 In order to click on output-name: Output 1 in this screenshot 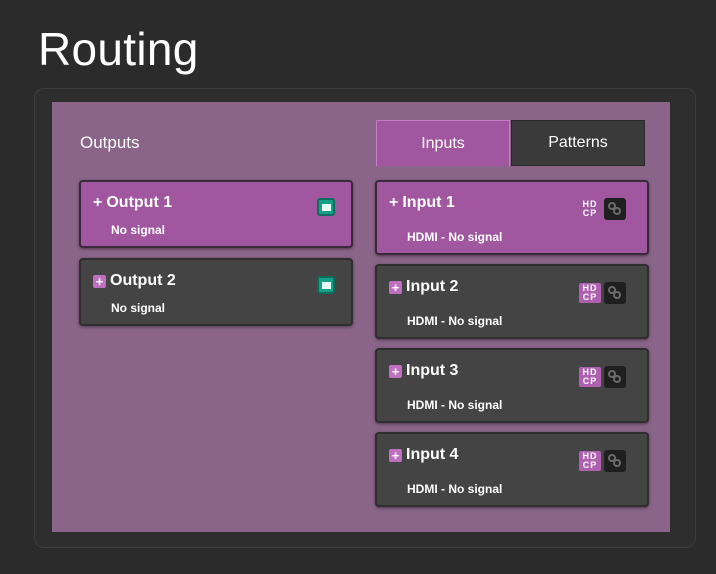, I will do `click(139, 202)`.